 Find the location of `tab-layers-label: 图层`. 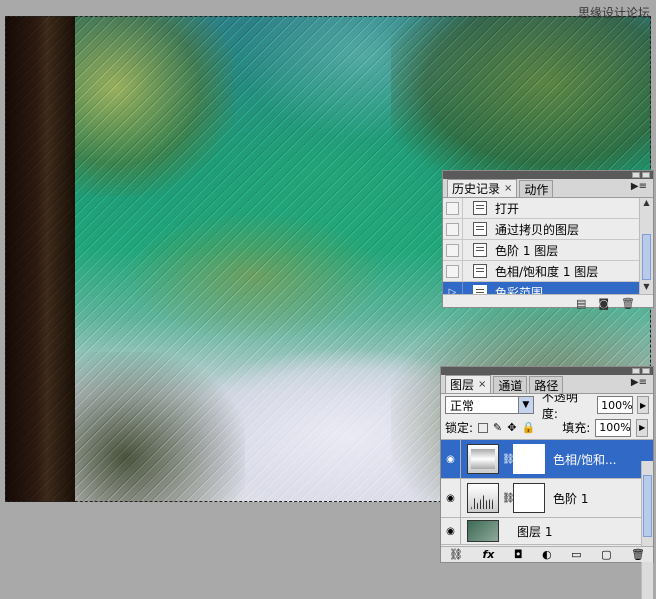

tab-layers-label: 图层 is located at coordinates (462, 385).